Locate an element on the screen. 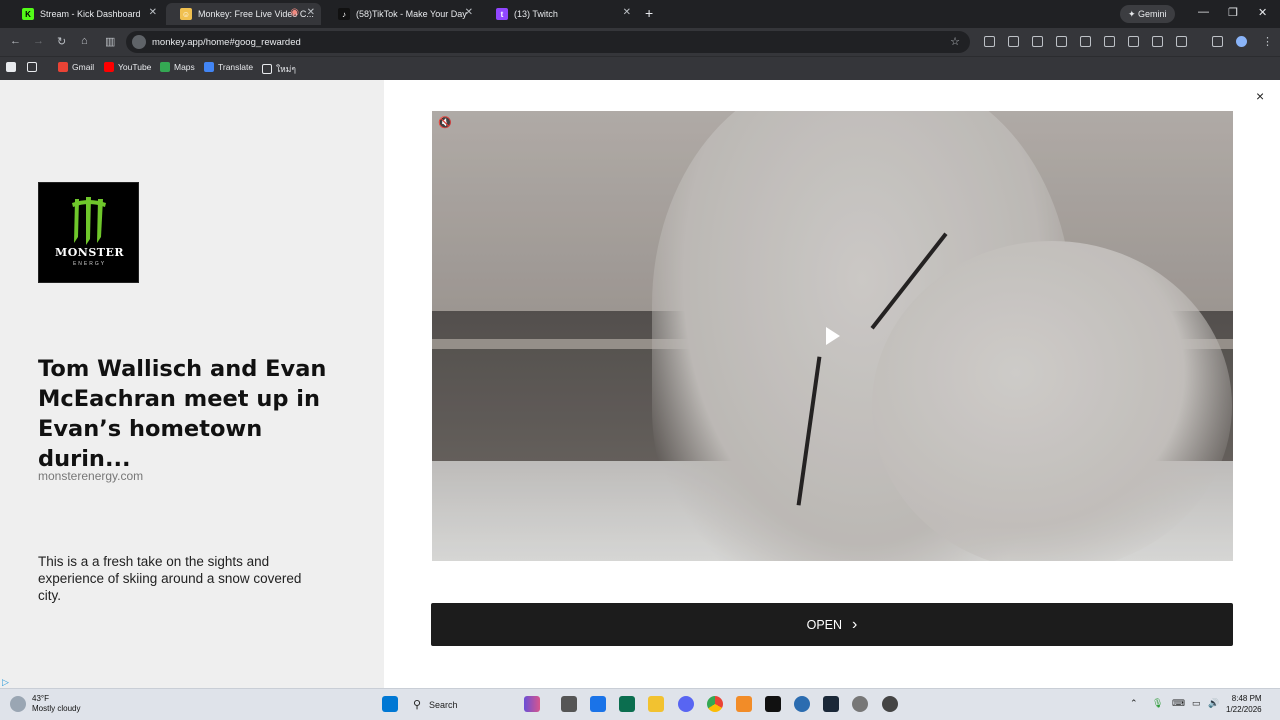  gemini-icon: ✦ is located at coordinates (1133, 13).